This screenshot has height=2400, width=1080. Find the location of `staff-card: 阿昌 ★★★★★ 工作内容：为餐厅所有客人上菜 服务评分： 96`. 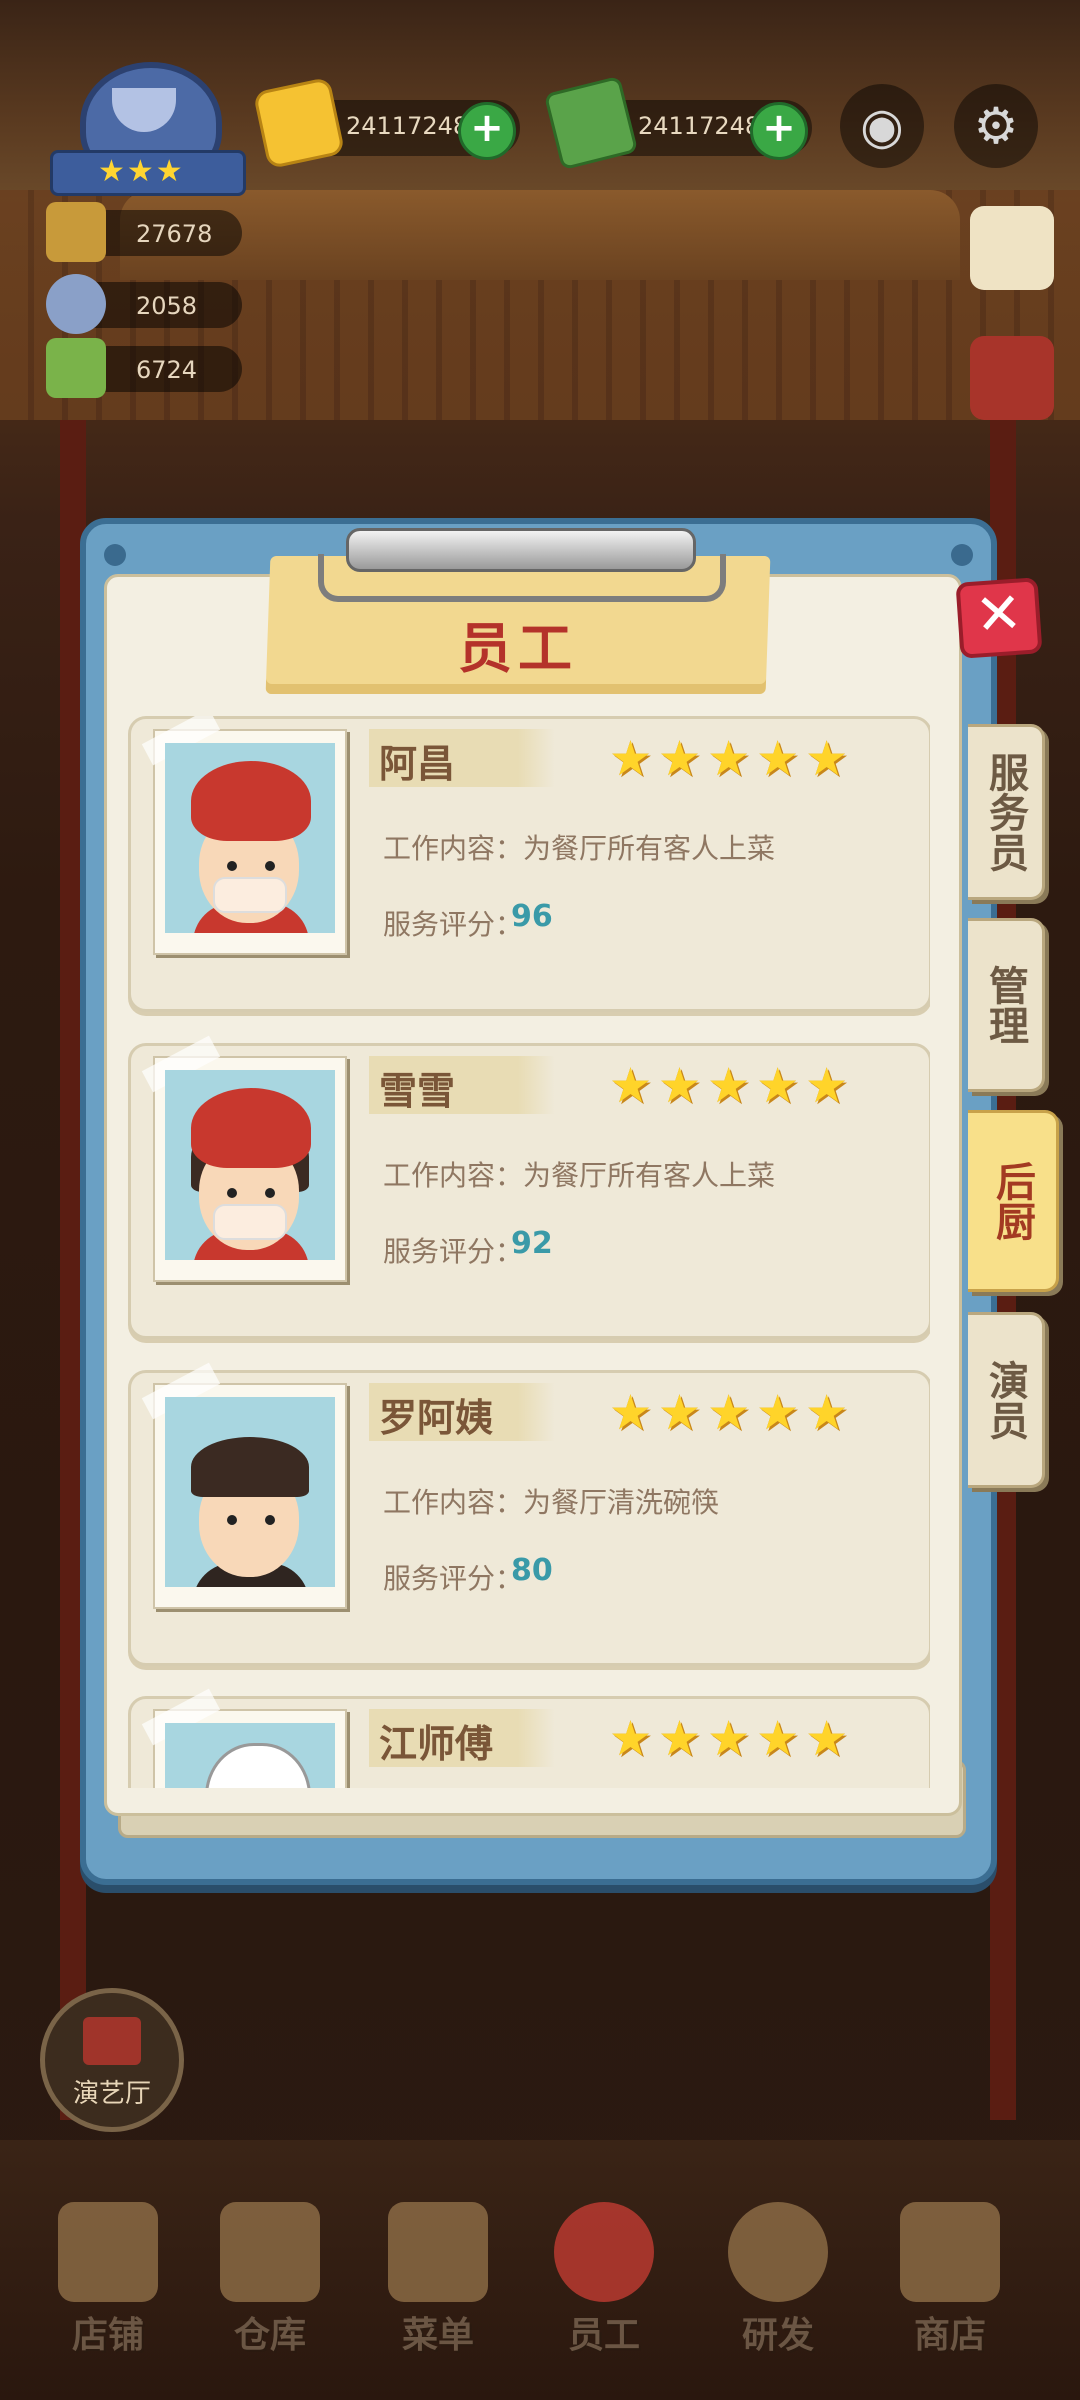

staff-card: 阿昌 ★★★★★ 工作内容：为餐厅所有客人上菜 服务评分： 96 is located at coordinates (529, 864).